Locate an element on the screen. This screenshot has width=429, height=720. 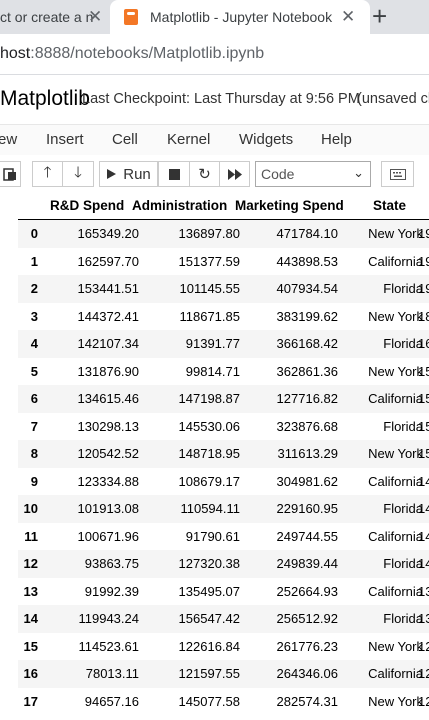
new-tab-icon: + is located at coordinates (379, 16).